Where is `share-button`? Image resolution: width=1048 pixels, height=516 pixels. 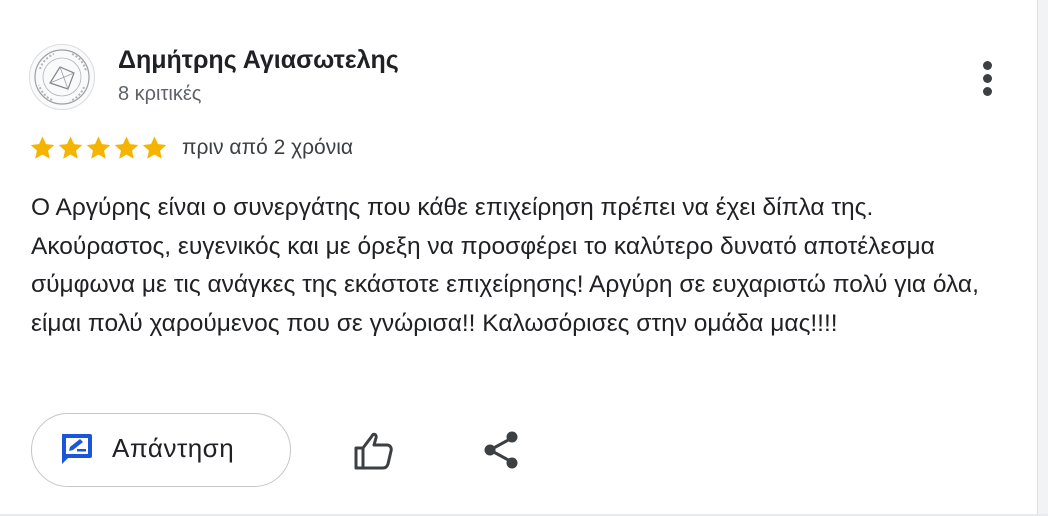 share-button is located at coordinates (502, 450).